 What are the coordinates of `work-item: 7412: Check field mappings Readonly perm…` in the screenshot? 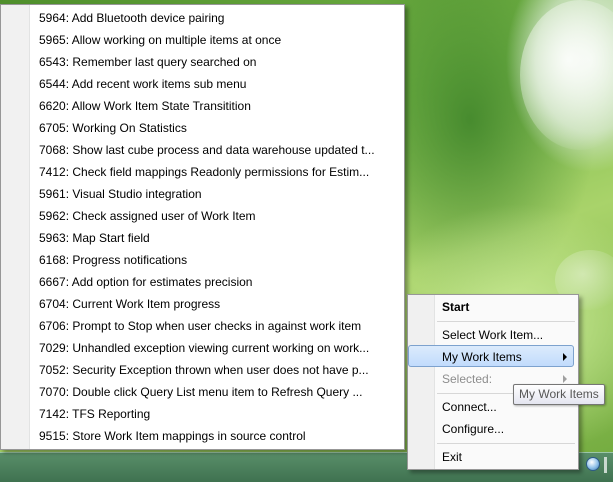 It's located at (219, 172).